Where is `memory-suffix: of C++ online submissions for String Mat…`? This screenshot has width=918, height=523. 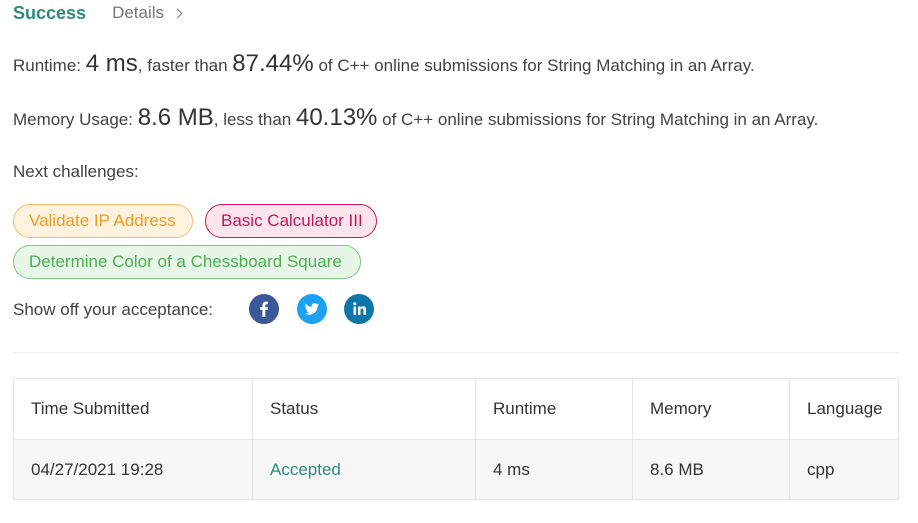
memory-suffix: of C++ online submissions for String Mat… is located at coordinates (600, 119).